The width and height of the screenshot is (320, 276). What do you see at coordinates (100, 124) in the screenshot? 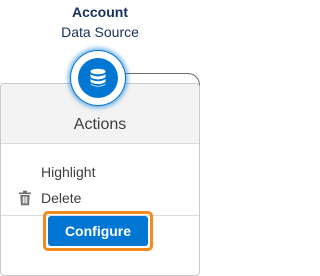
I see `menu-header-label: Actions` at bounding box center [100, 124].